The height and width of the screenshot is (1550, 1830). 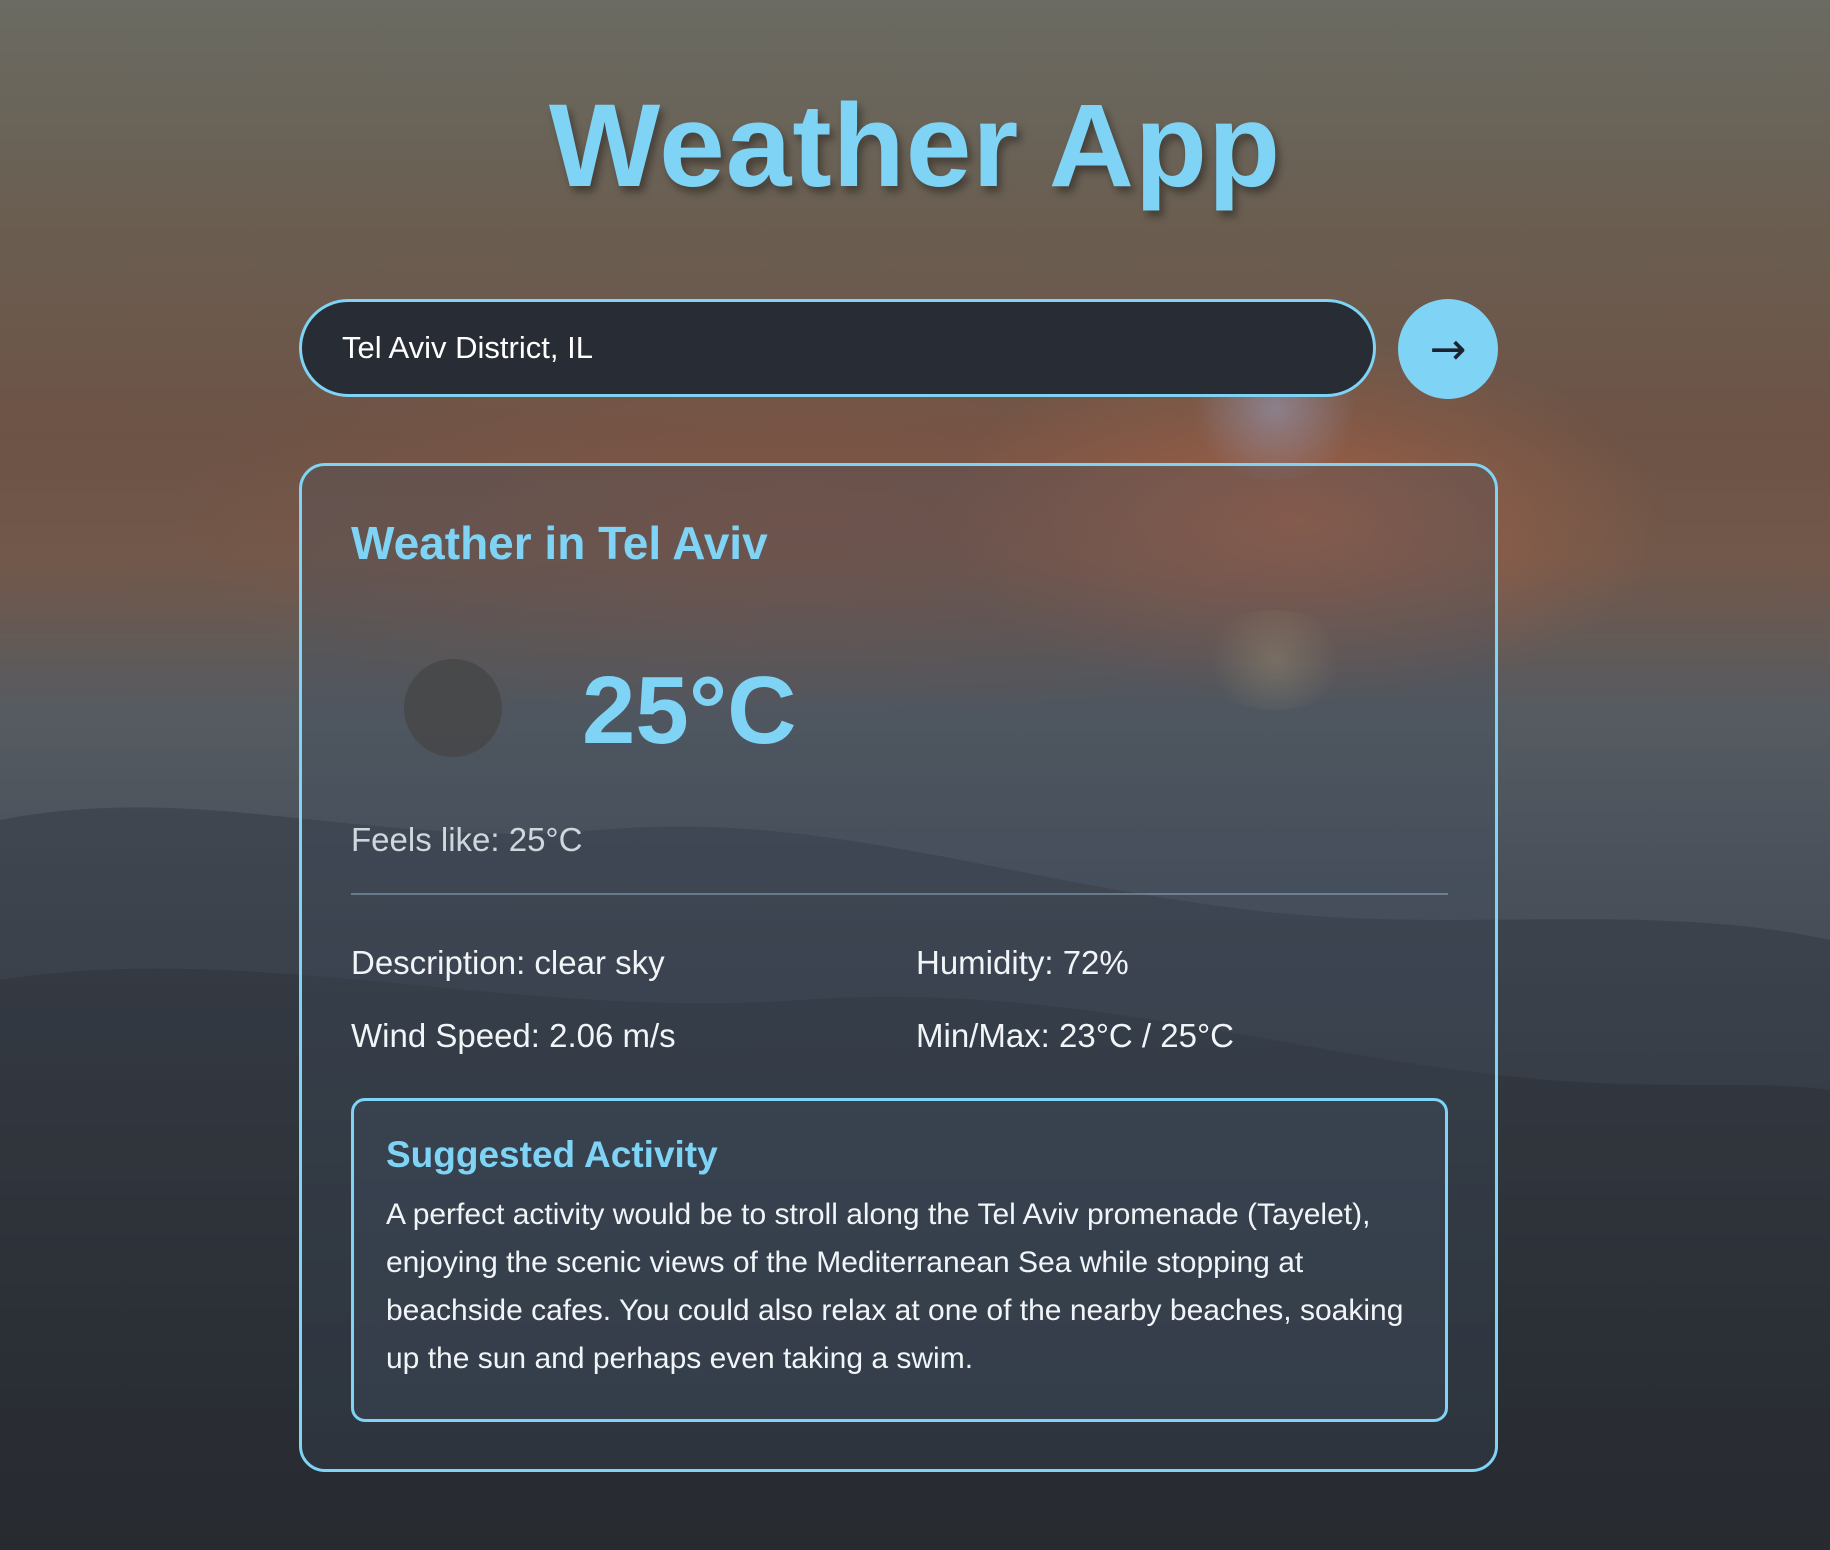 I want to click on search-submit-button: →, so click(x=1448, y=349).